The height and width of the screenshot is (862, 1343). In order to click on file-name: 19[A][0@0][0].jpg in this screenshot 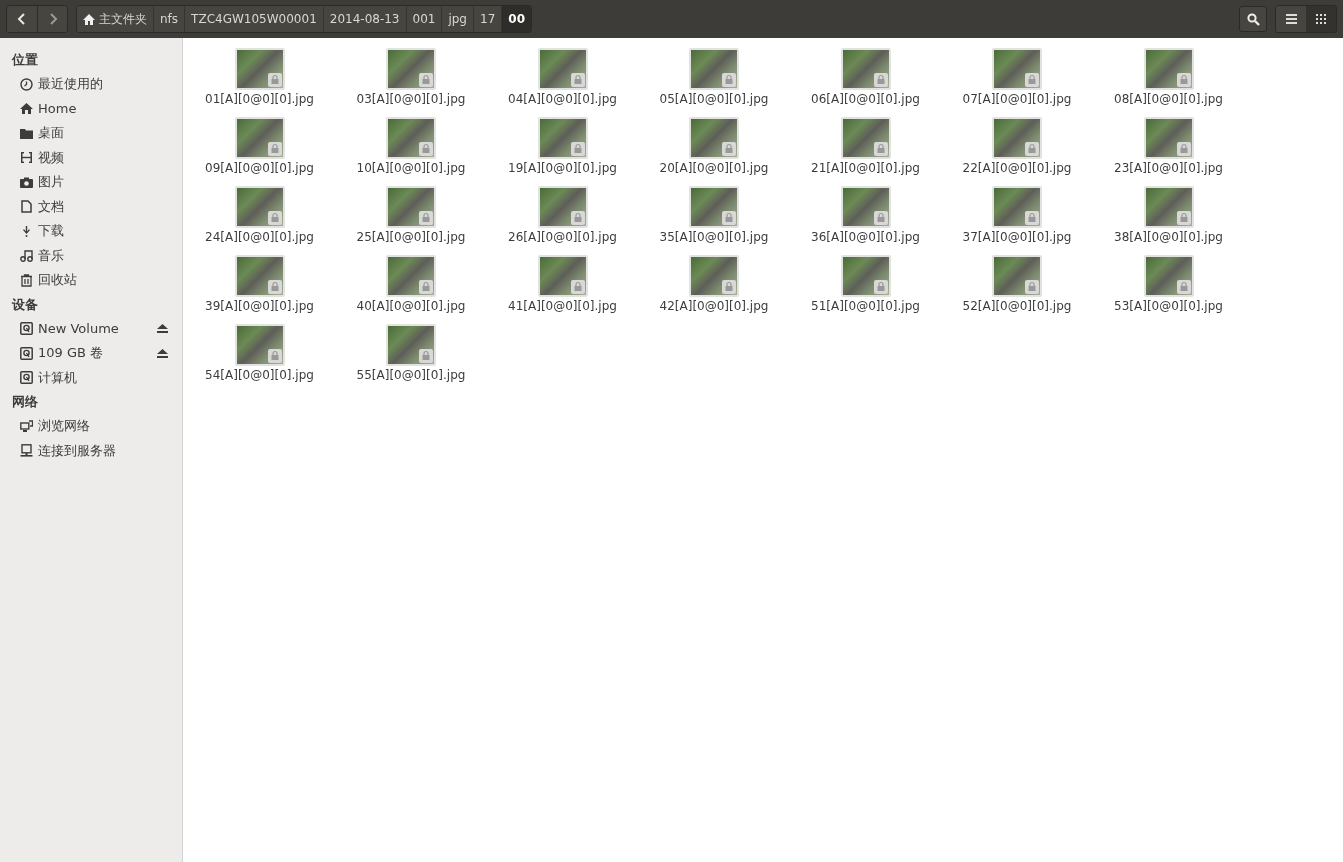, I will do `click(562, 168)`.